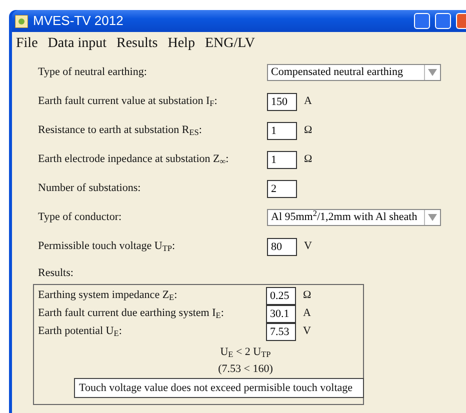 The width and height of the screenshot is (466, 413). I want to click on window-title: MVES-TV 2012, so click(78, 21).